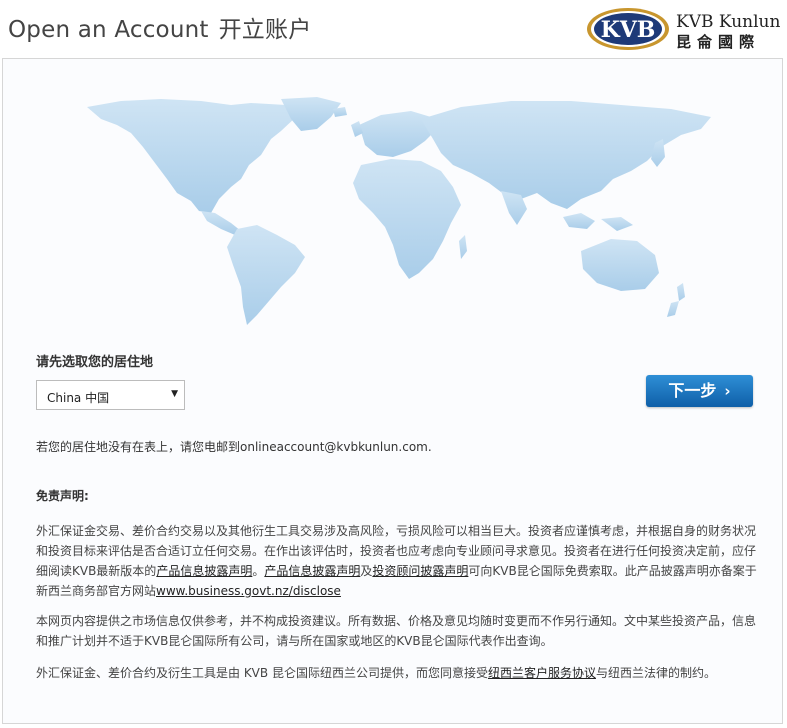  Describe the element at coordinates (204, 571) in the screenshot. I see `product-disclosure-link: 产品信息披露声明` at that location.